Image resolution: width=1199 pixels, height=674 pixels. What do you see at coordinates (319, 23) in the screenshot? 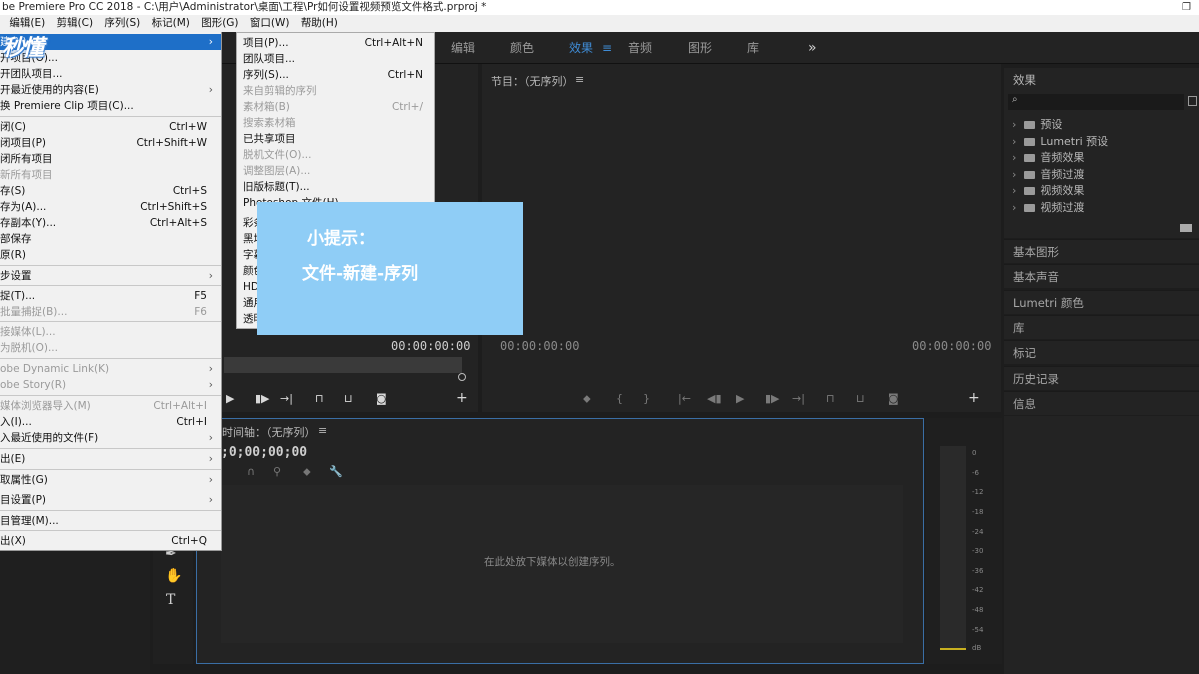
I see `menu-help: 帮助(H)` at bounding box center [319, 23].